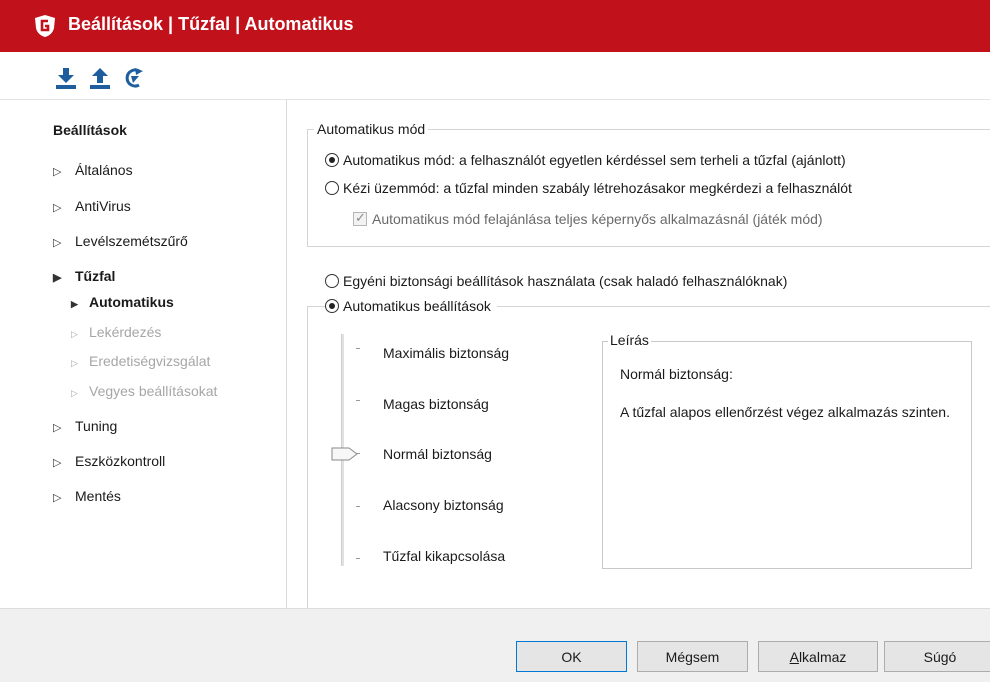 Image resolution: width=990 pixels, height=682 pixels. I want to click on gdata-shield-icon, so click(45, 26).